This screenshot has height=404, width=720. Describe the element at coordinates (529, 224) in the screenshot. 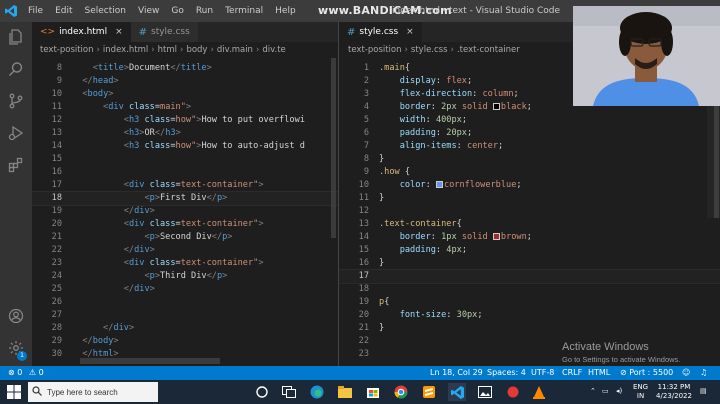

I see `code-line: 13 .text-container{` at that location.